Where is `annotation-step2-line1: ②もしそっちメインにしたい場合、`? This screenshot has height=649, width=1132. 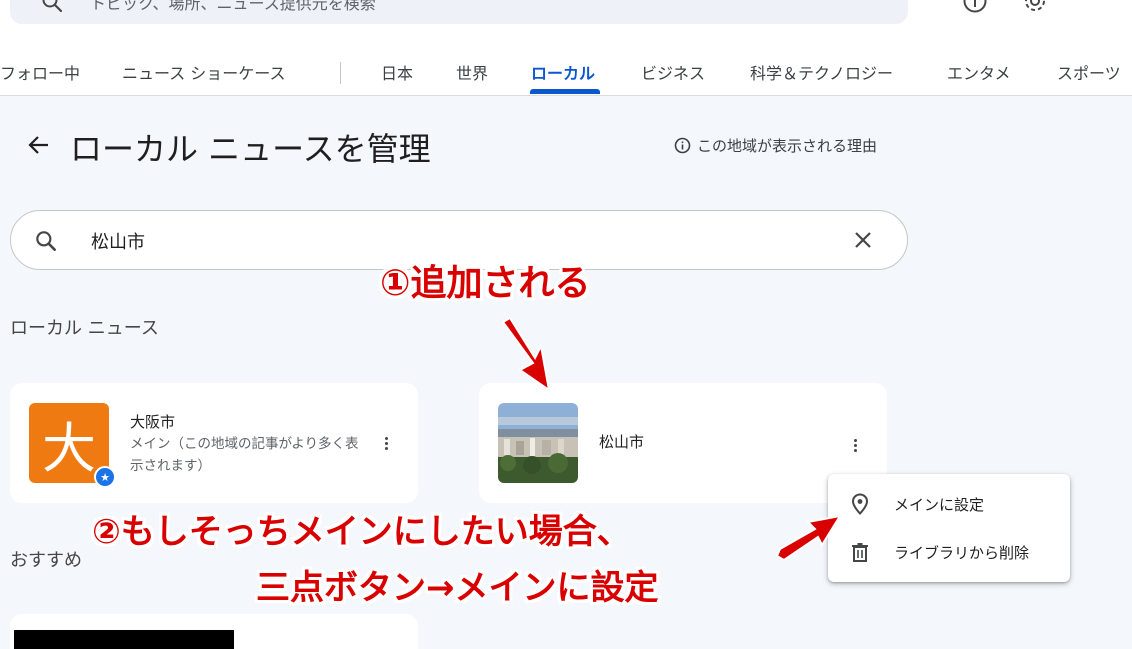
annotation-step2-line1: ②もしそっちメインにしたい場合、 is located at coordinates (361, 532).